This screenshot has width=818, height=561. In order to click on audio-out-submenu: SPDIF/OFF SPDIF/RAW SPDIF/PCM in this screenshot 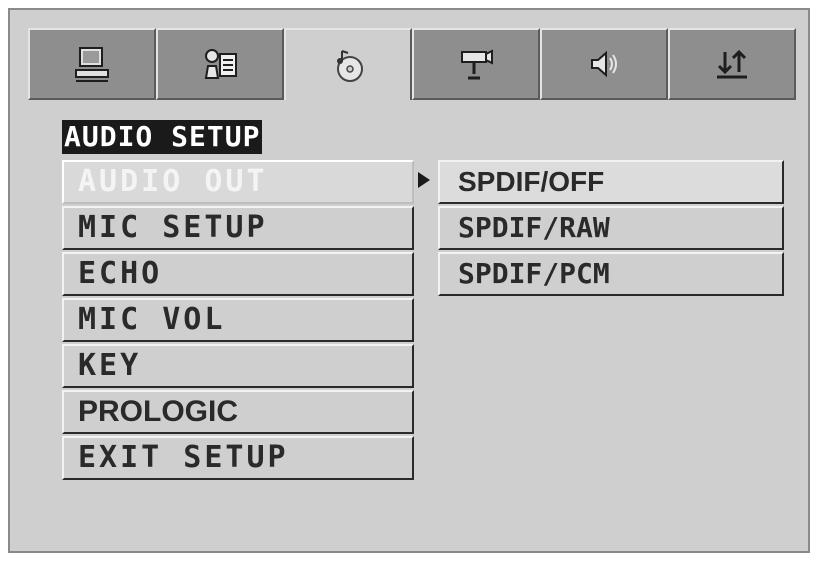, I will do `click(611, 229)`.